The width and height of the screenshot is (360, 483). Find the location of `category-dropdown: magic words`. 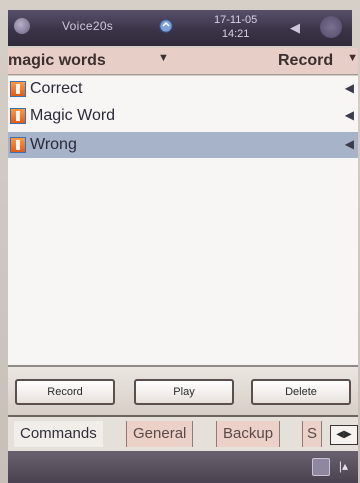

category-dropdown: magic words is located at coordinates (57, 61).